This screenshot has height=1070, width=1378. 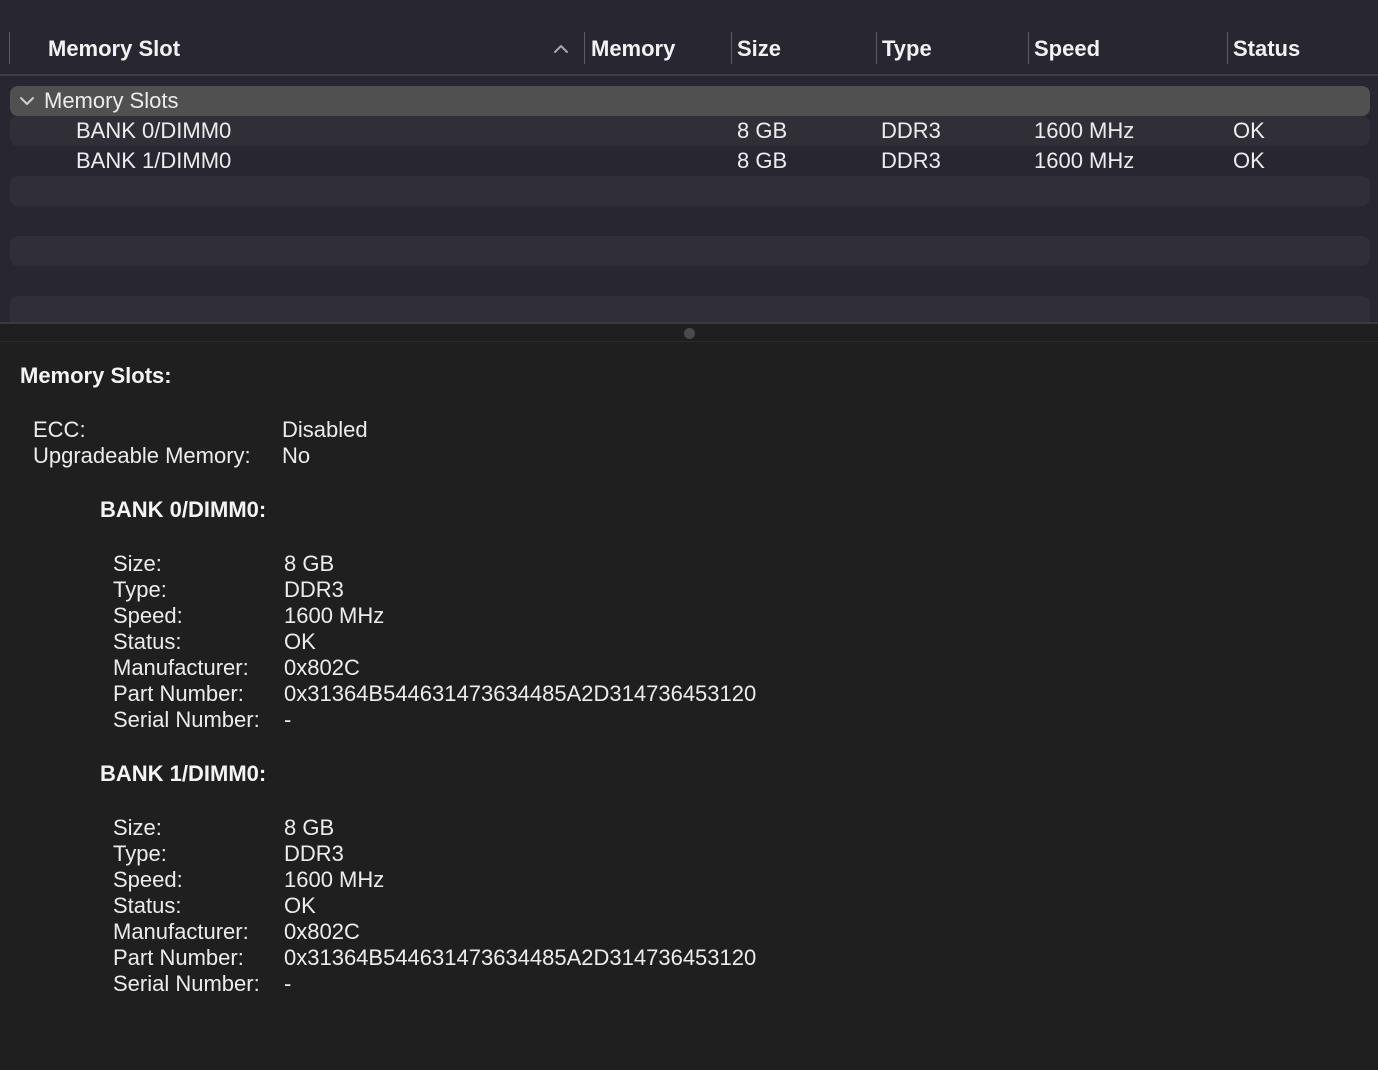 What do you see at coordinates (803, 49) in the screenshot?
I see `column-header-size: Size` at bounding box center [803, 49].